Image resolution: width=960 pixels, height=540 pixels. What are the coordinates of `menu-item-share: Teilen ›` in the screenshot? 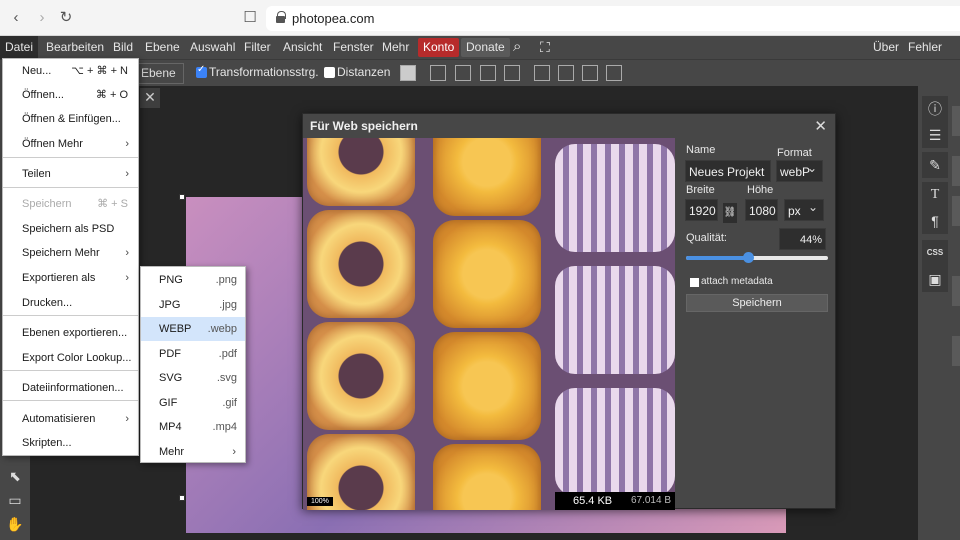 It's located at (70, 174).